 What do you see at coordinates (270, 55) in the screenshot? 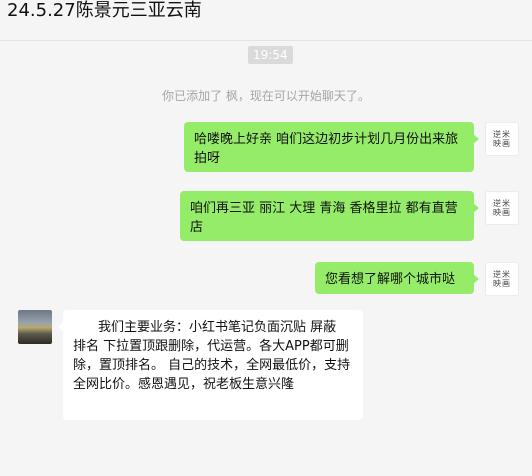
I see `timestamp-chip: 19:54` at bounding box center [270, 55].